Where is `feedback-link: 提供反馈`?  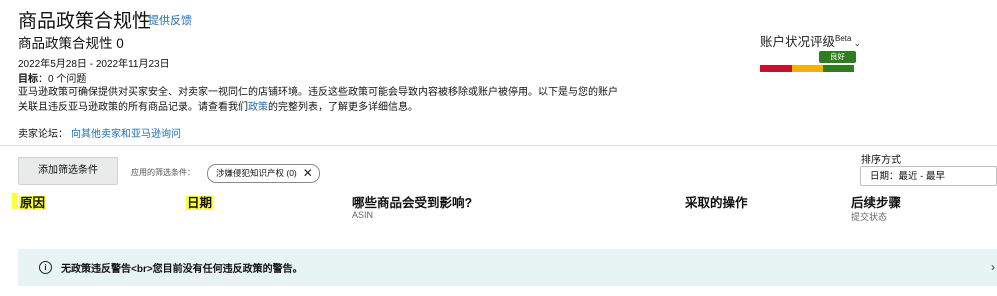 feedback-link: 提供反馈 is located at coordinates (170, 20).